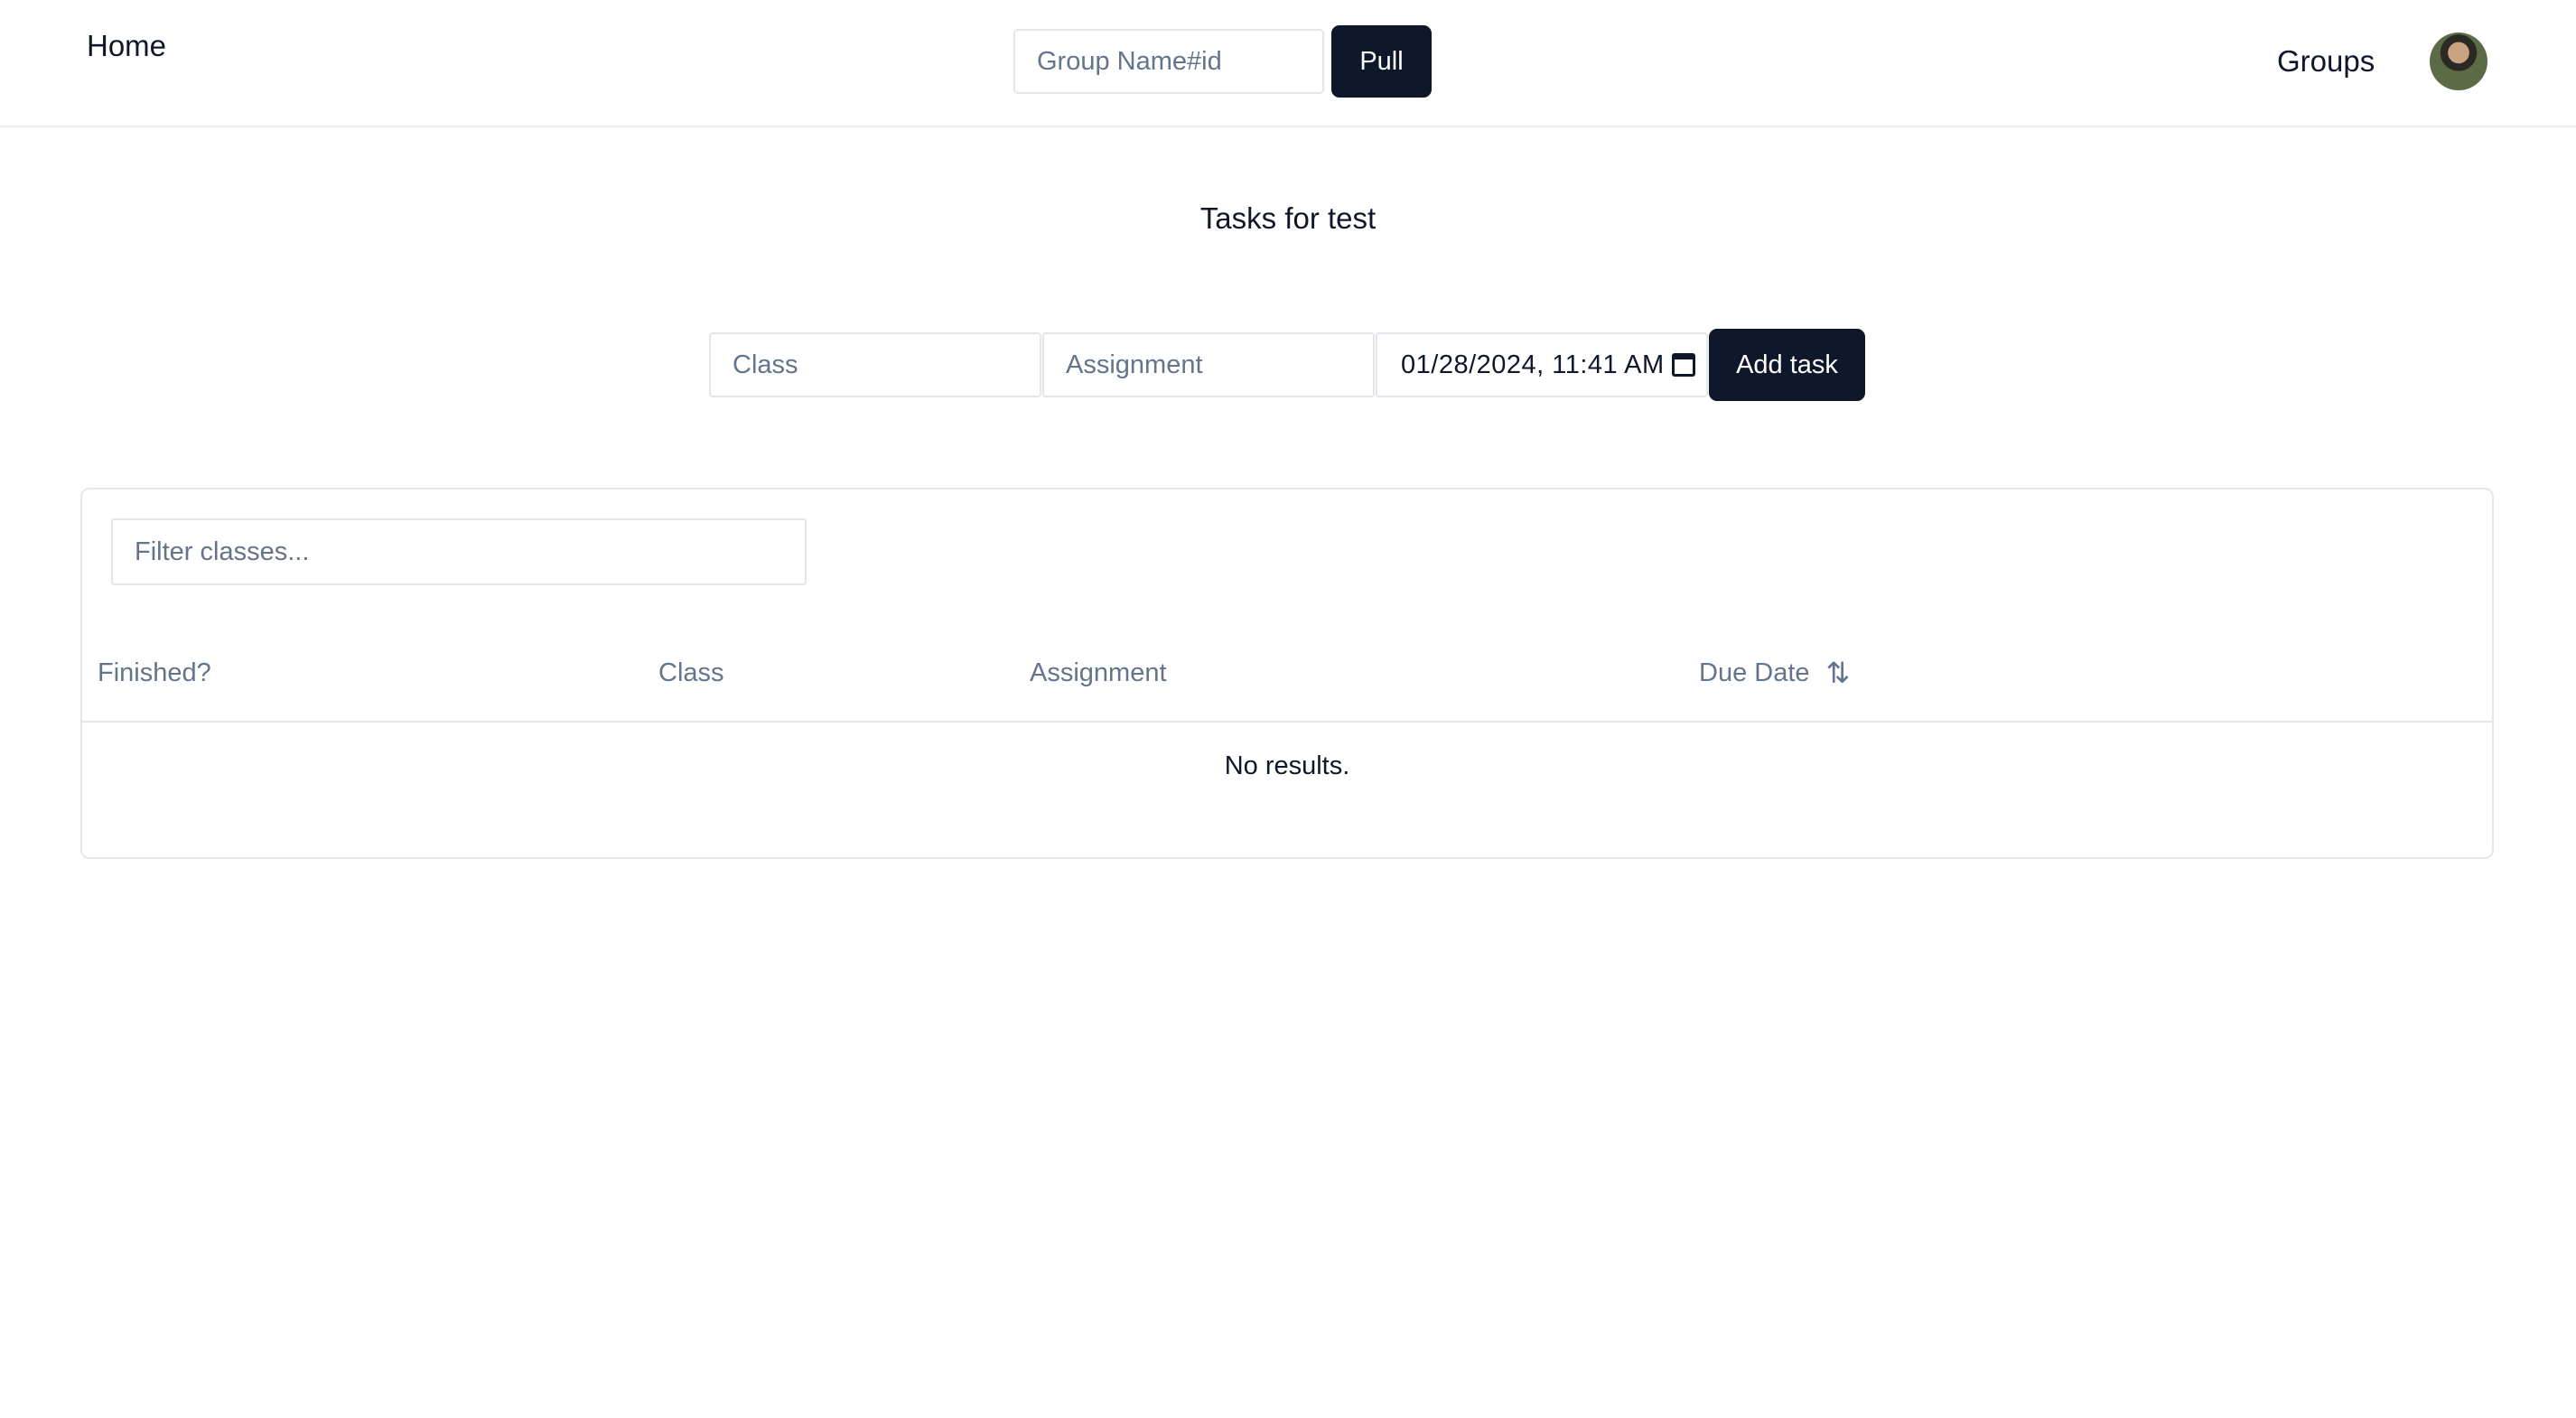 This screenshot has width=2576, height=1418. I want to click on groups-link: Groups, so click(2326, 61).